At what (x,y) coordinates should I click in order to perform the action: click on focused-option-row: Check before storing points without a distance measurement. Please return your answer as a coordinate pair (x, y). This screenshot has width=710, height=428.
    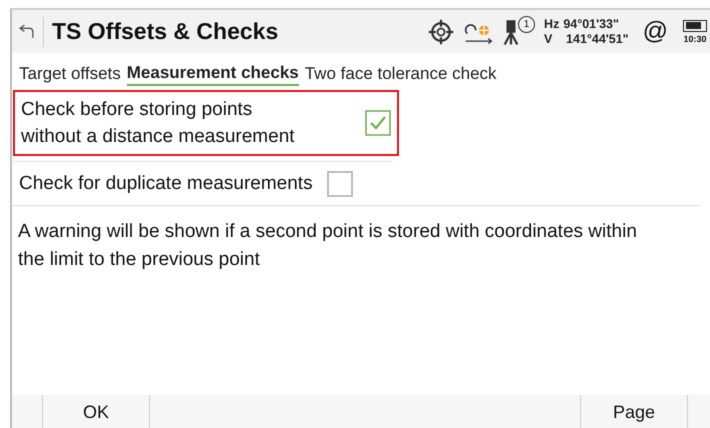
    Looking at the image, I should click on (206, 123).